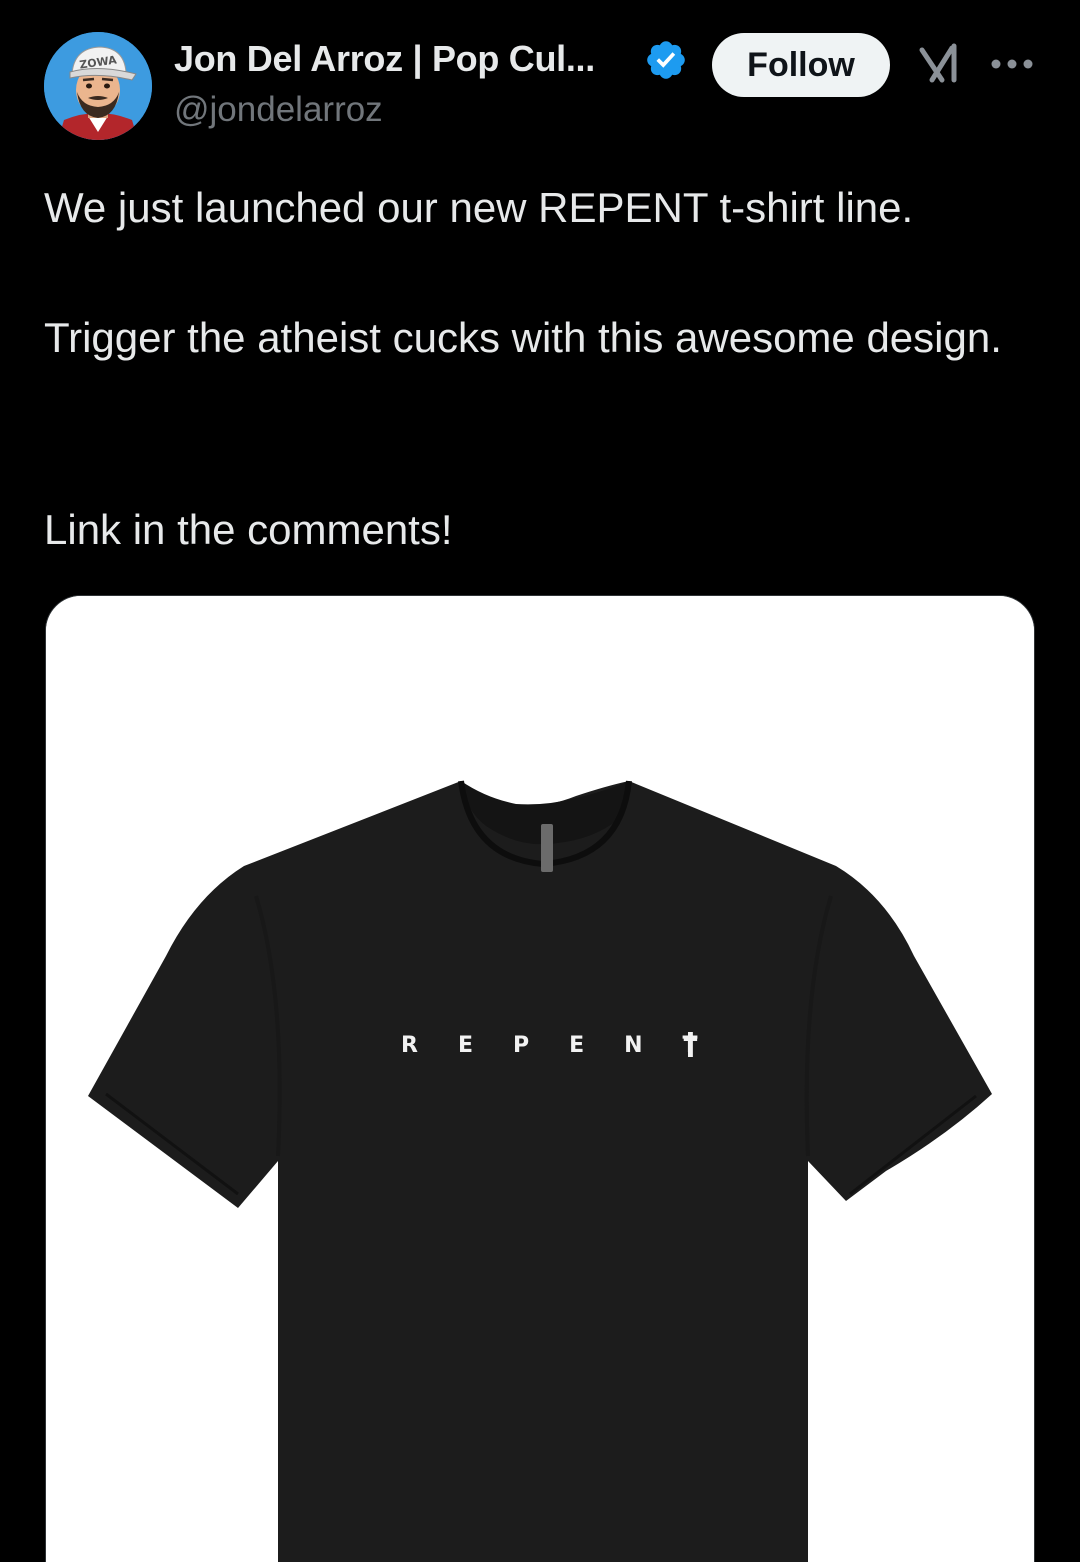 The height and width of the screenshot is (1562, 1080). Describe the element at coordinates (248, 529) in the screenshot. I see `tweet-text-paragraph: Link in the comments!` at that location.